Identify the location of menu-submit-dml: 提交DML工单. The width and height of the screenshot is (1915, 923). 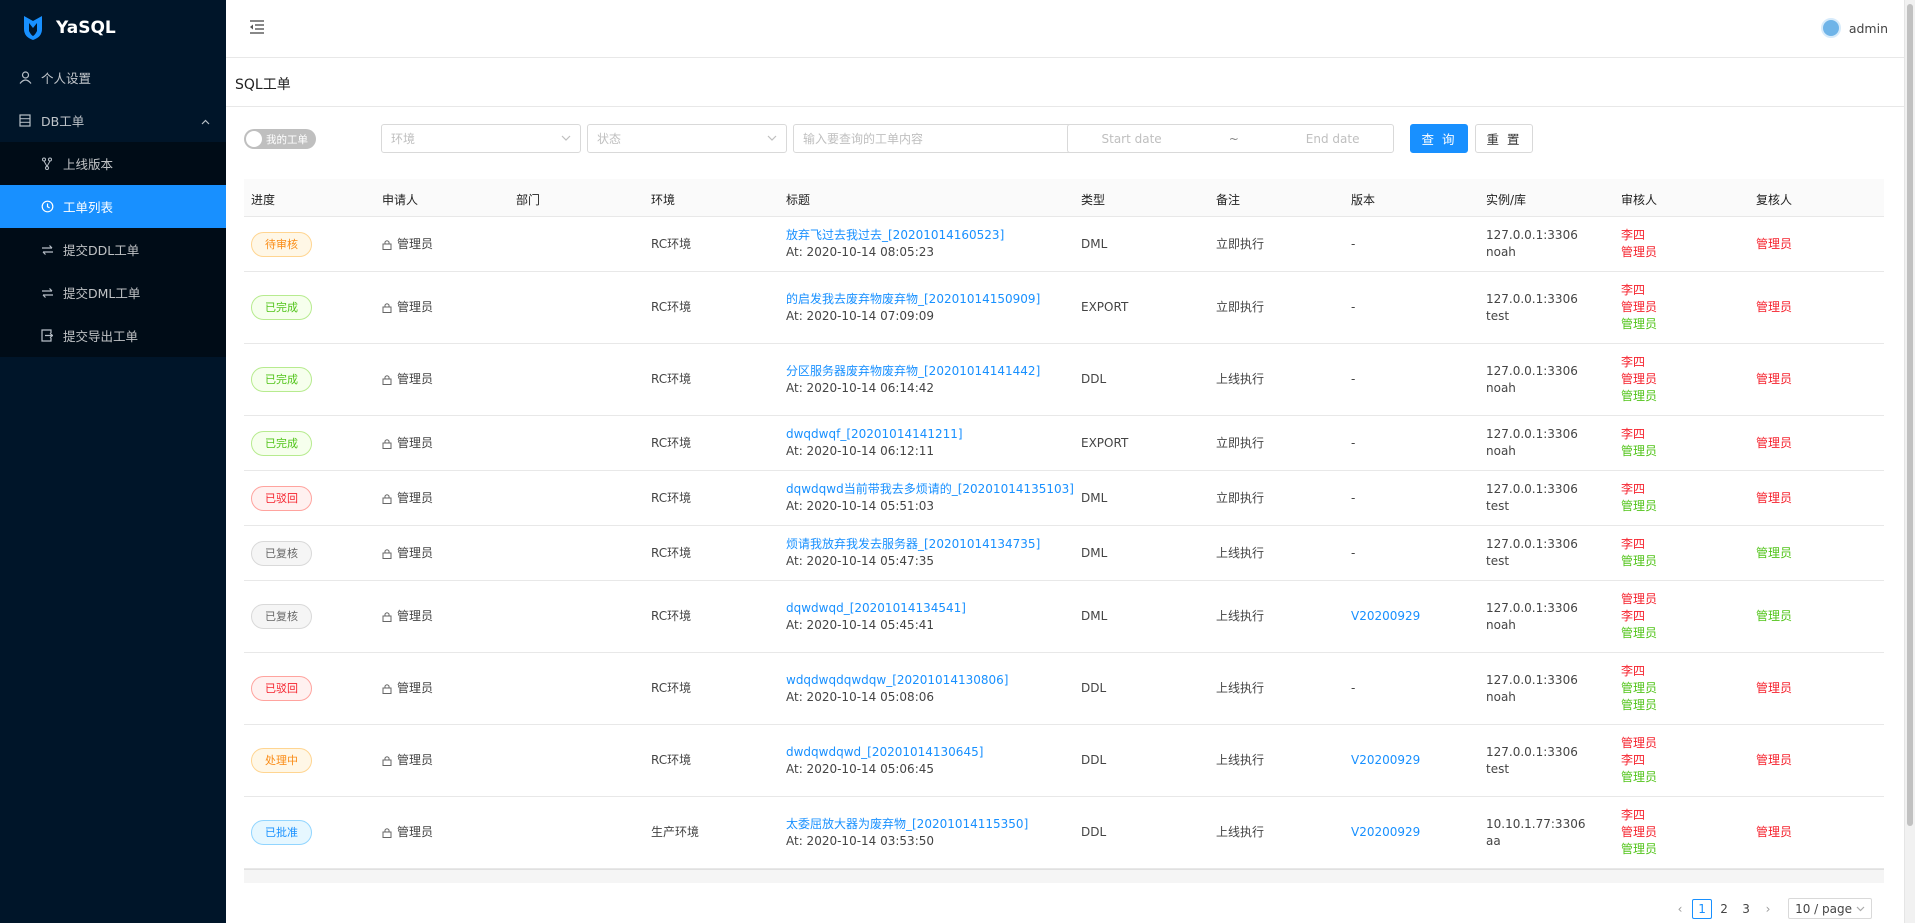
(113, 292).